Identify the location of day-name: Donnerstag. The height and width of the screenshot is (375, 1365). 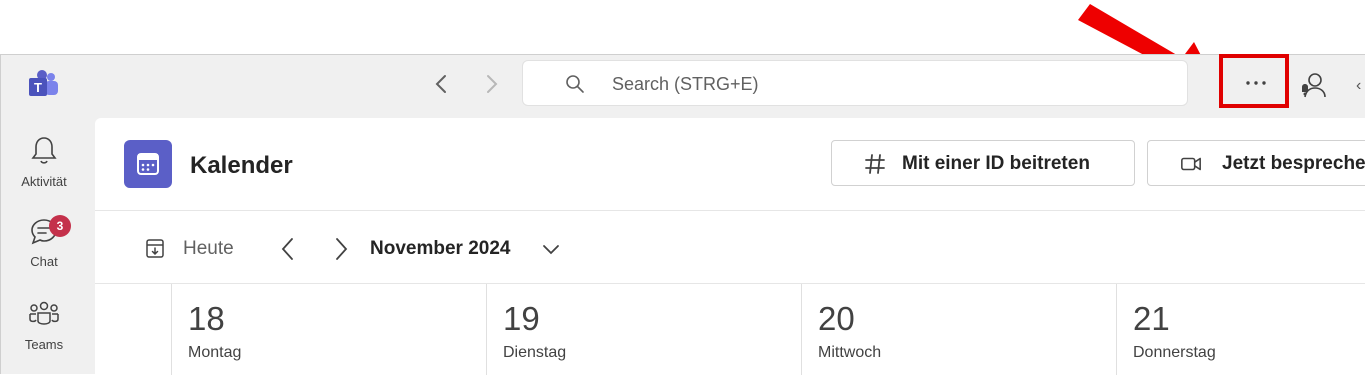
(1174, 352).